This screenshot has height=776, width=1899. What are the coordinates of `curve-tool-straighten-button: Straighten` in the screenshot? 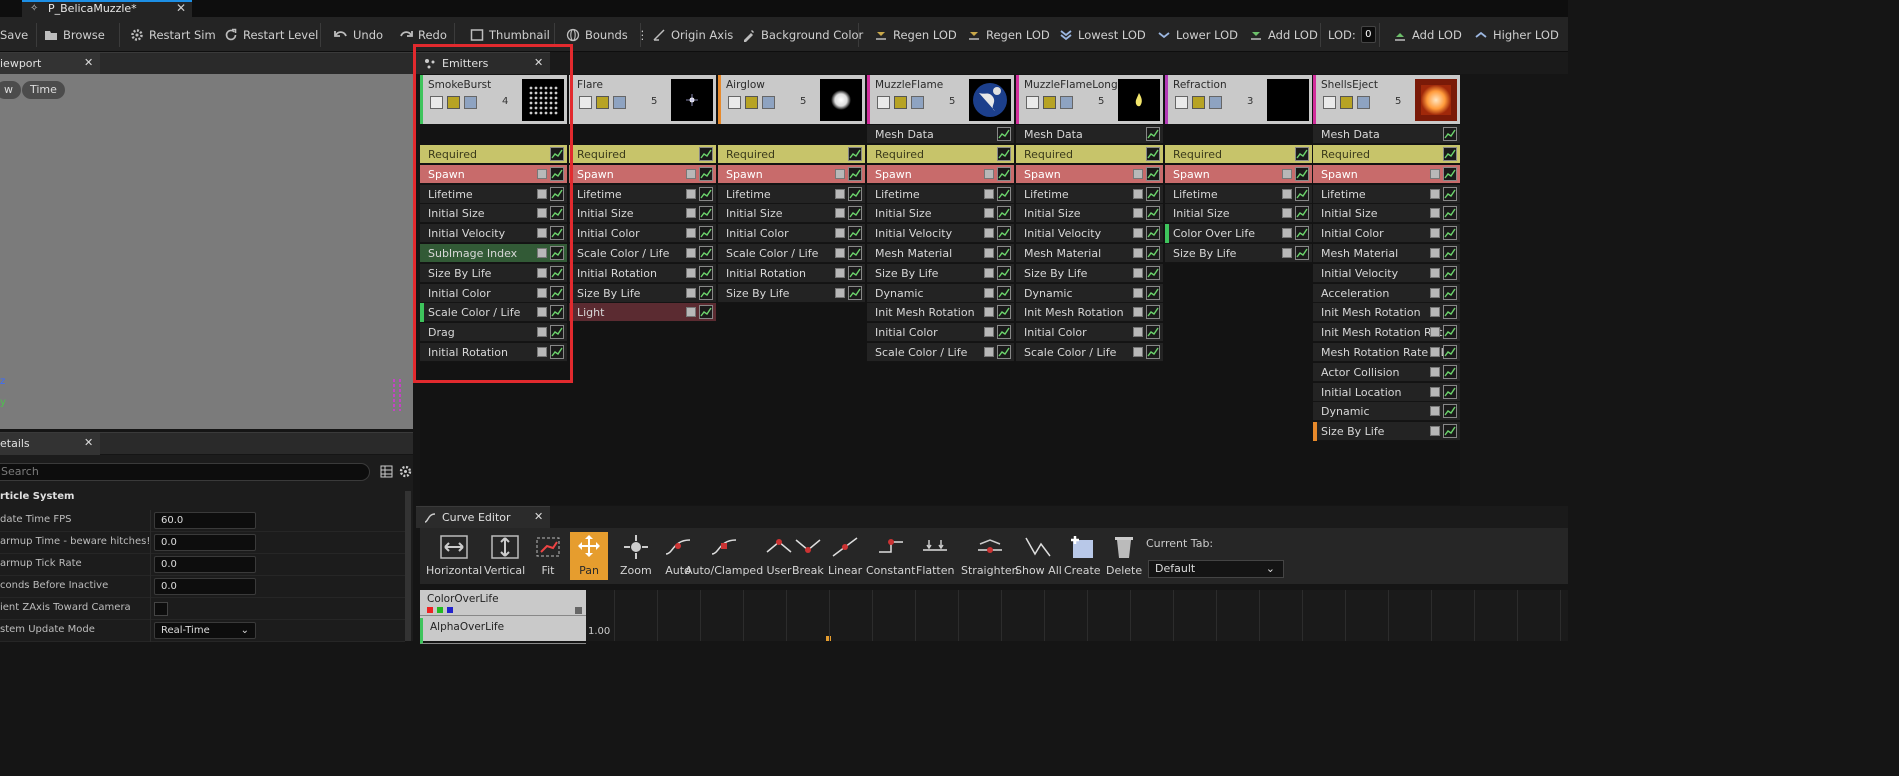 It's located at (990, 554).